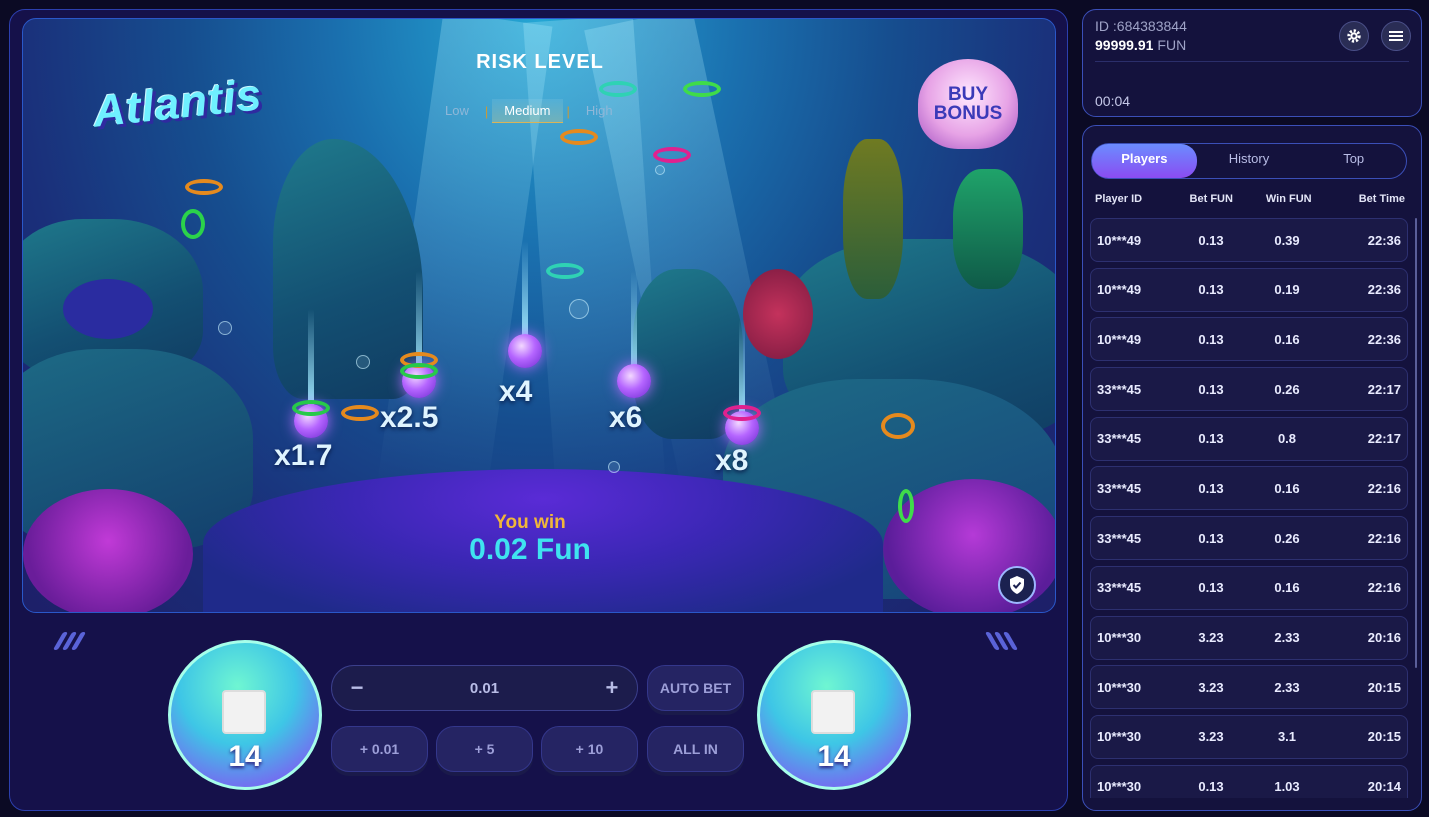 This screenshot has width=1429, height=817. I want to click on shield-check-icon, so click(1017, 585).